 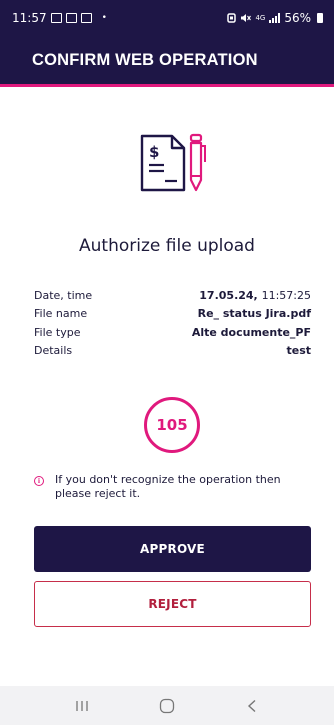 I want to click on approve-button: APPROVE, so click(x=172, y=549).